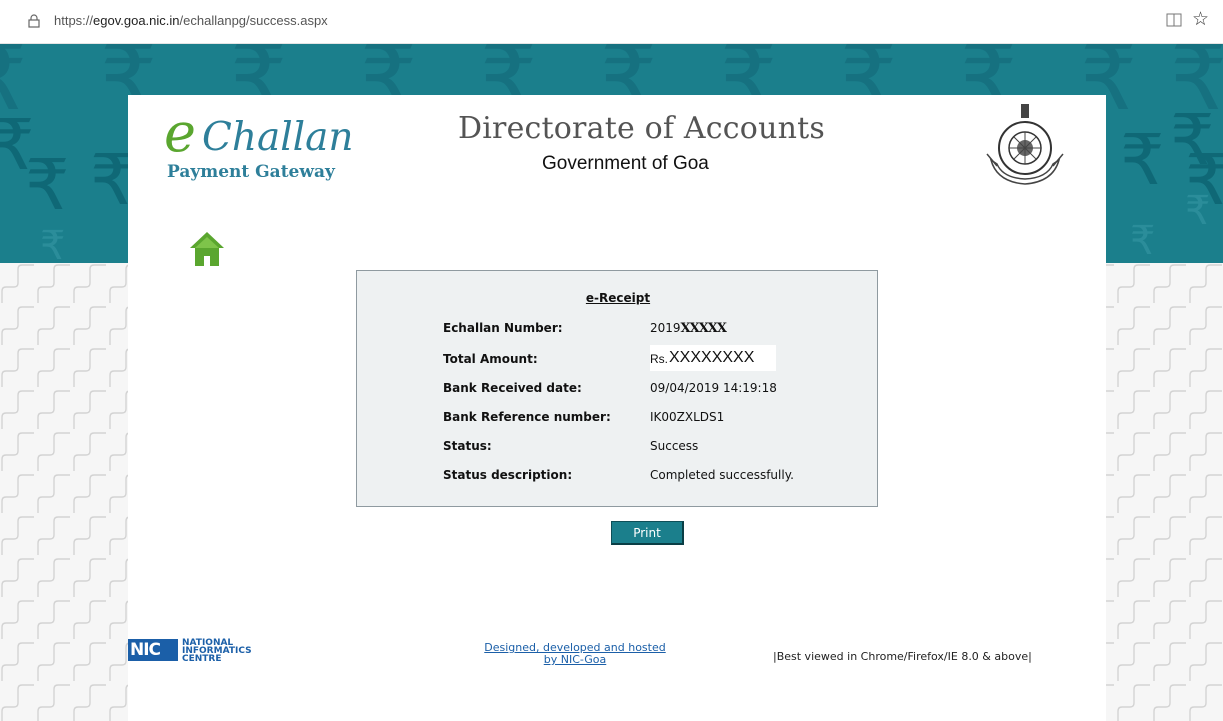  What do you see at coordinates (253, 20) in the screenshot?
I see `url-path: /echallanpg/success.aspx` at bounding box center [253, 20].